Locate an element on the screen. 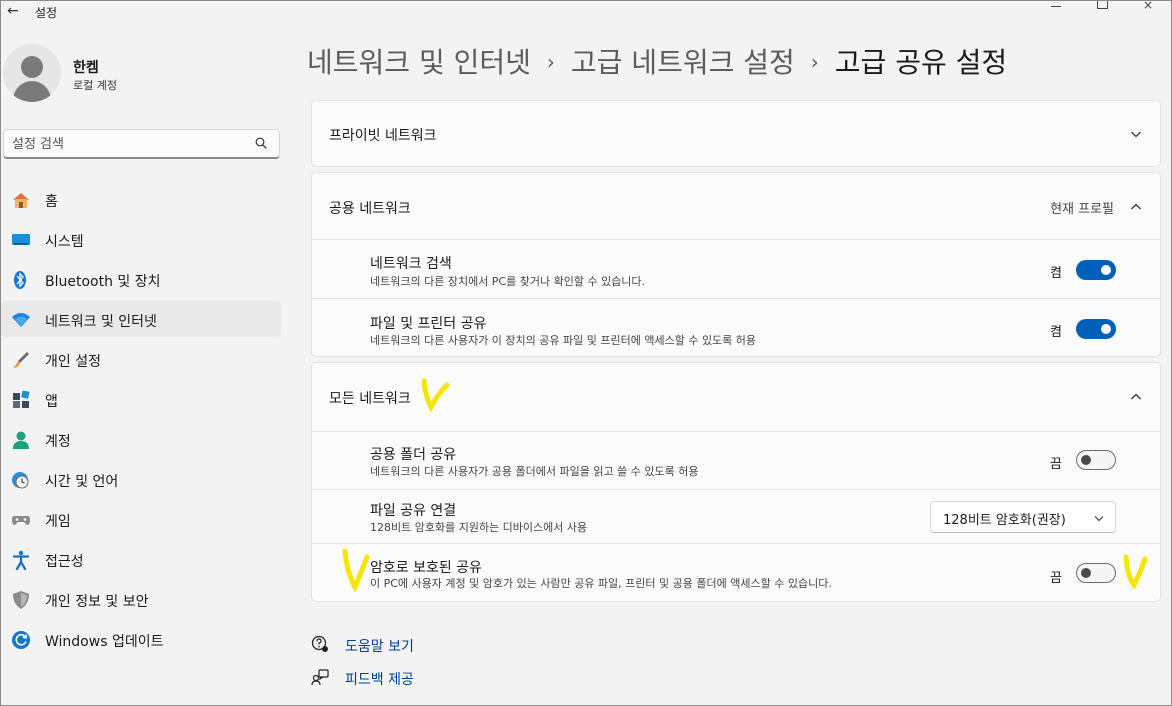 The height and width of the screenshot is (706, 1172). sidebar-item-label: Bluetooth 및 장치 is located at coordinates (103, 282).